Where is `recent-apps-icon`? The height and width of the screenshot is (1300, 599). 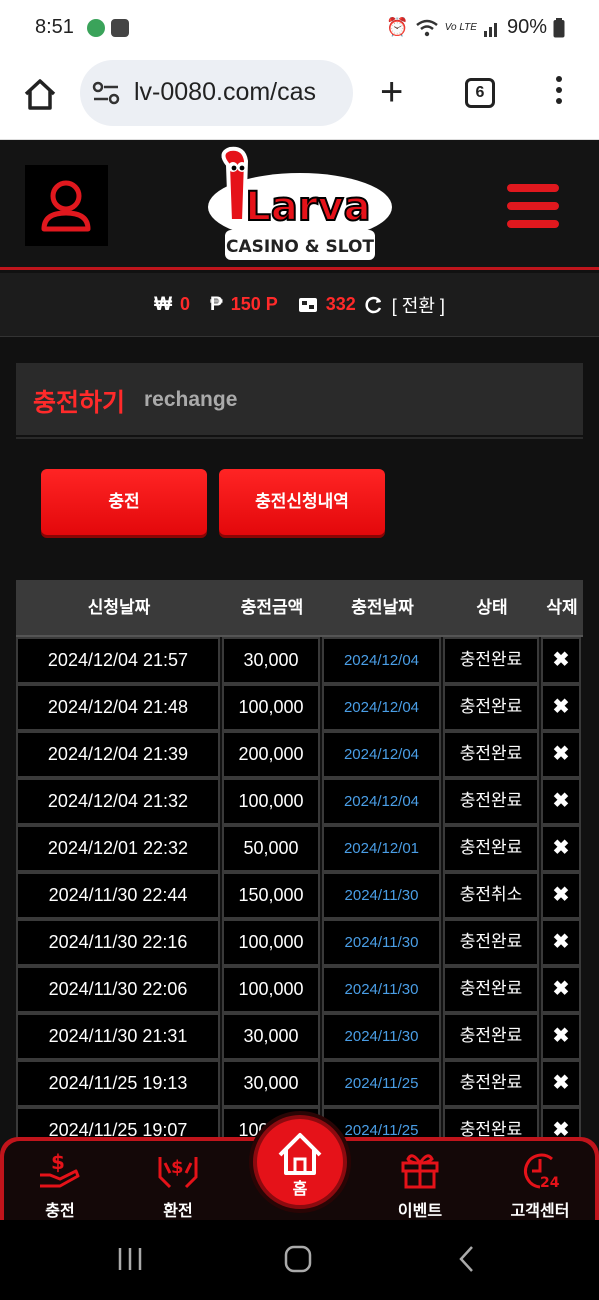
recent-apps-icon is located at coordinates (130, 1259).